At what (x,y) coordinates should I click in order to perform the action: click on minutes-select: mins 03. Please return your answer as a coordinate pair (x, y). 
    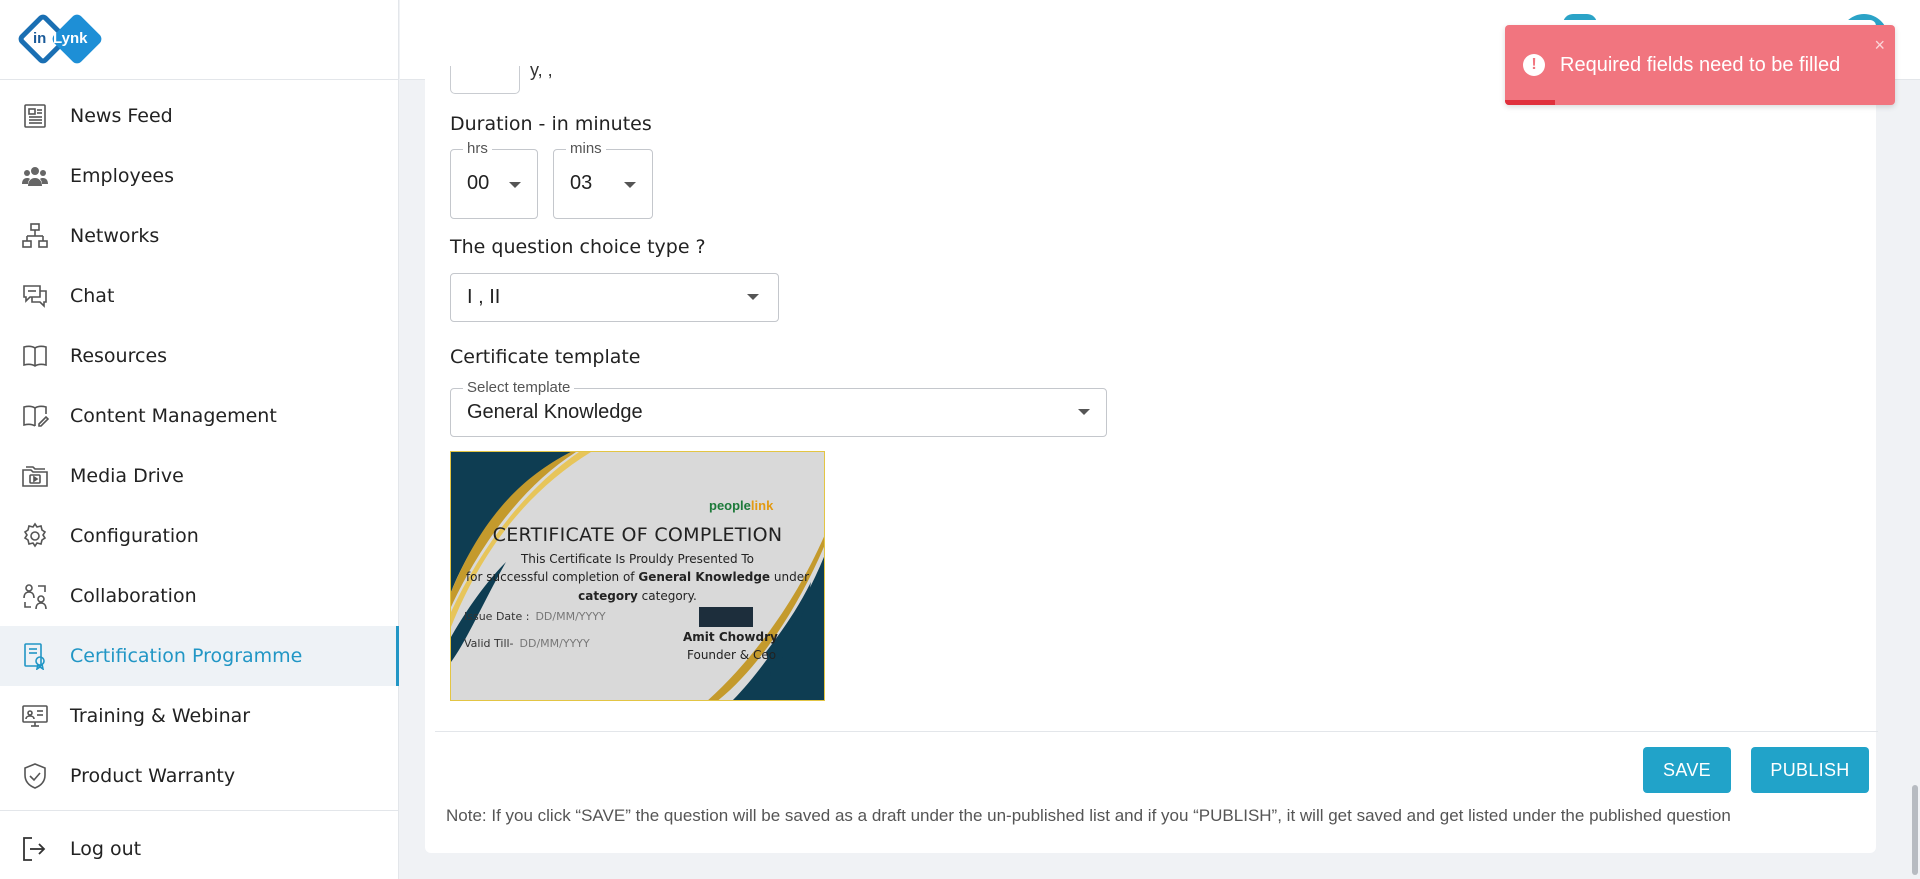
    Looking at the image, I should click on (603, 179).